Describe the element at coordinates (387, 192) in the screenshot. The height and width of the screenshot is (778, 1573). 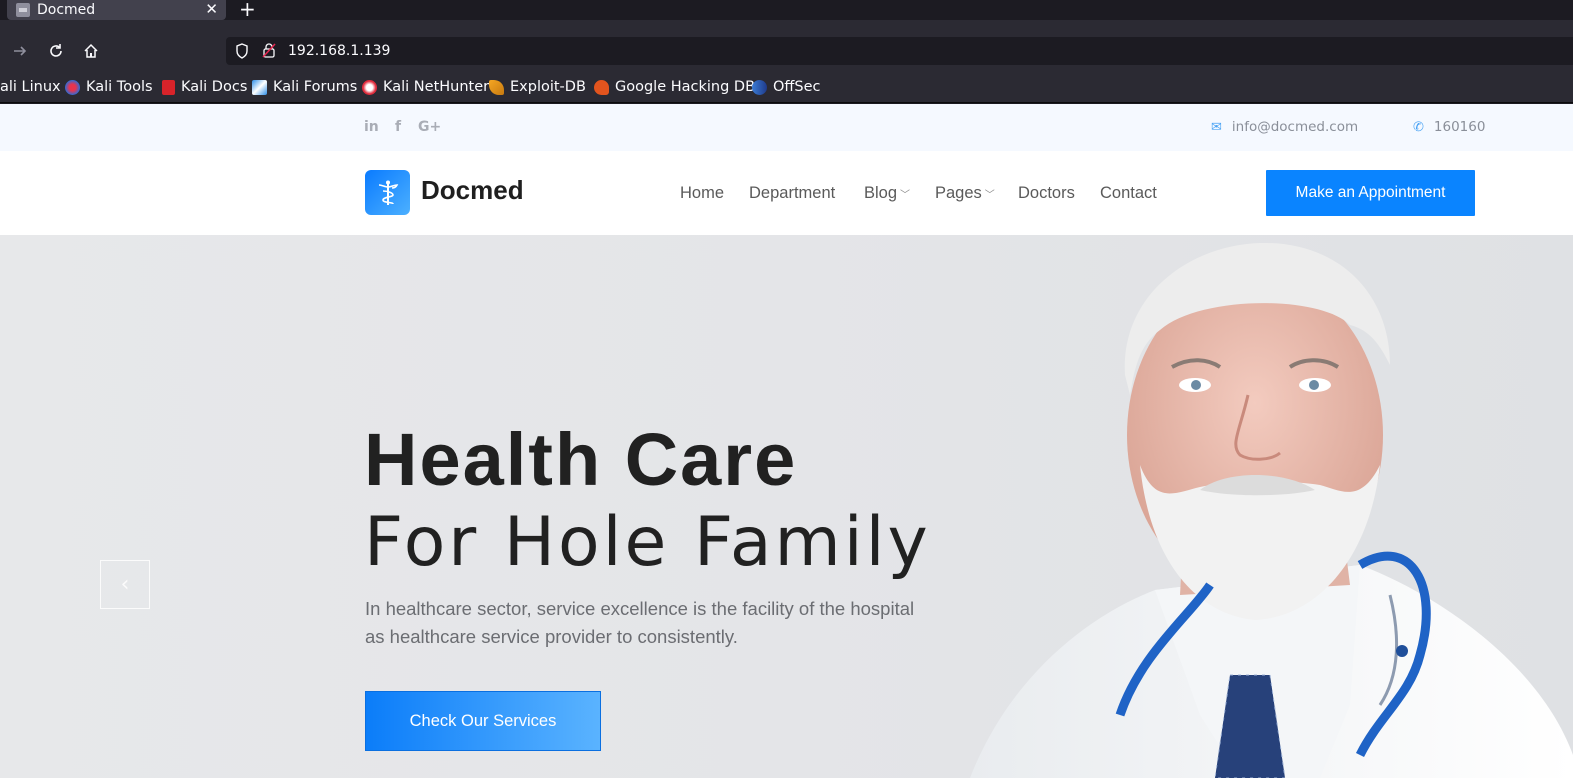
I see `caduceus-logo-icon` at that location.